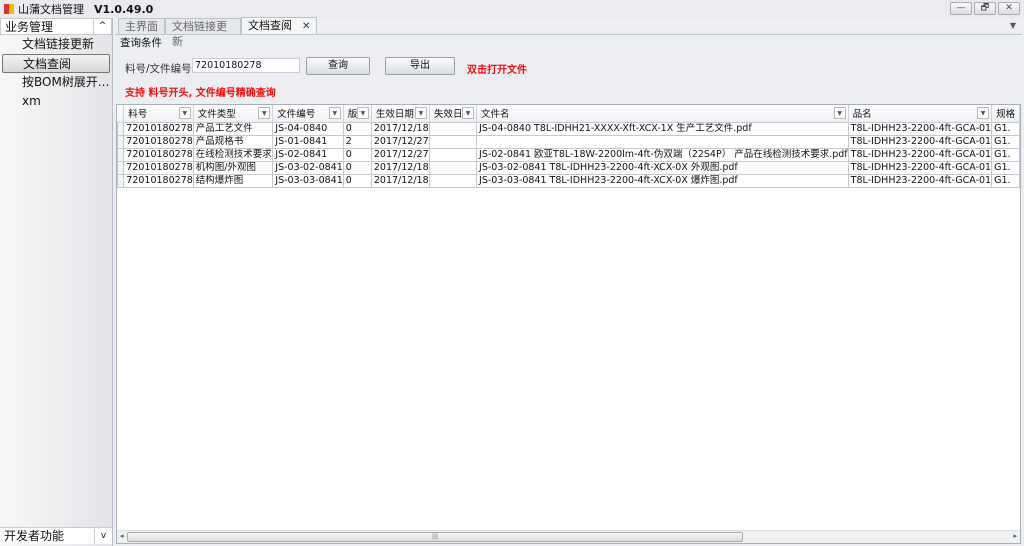 The height and width of the screenshot is (546, 1024). I want to click on column-header: 文件编号 ▼, so click(308, 113).